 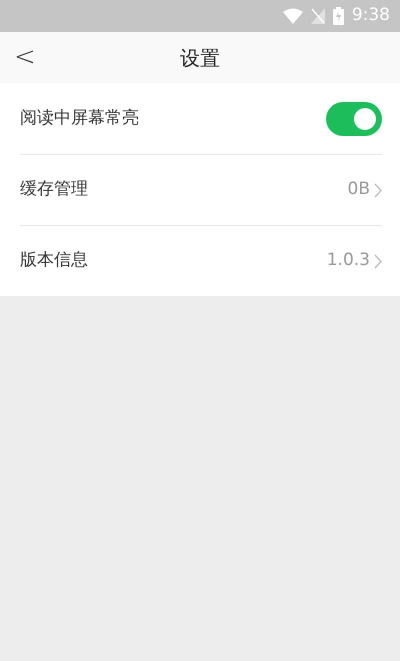 I want to click on setting-value: 1.0.3, so click(x=348, y=260).